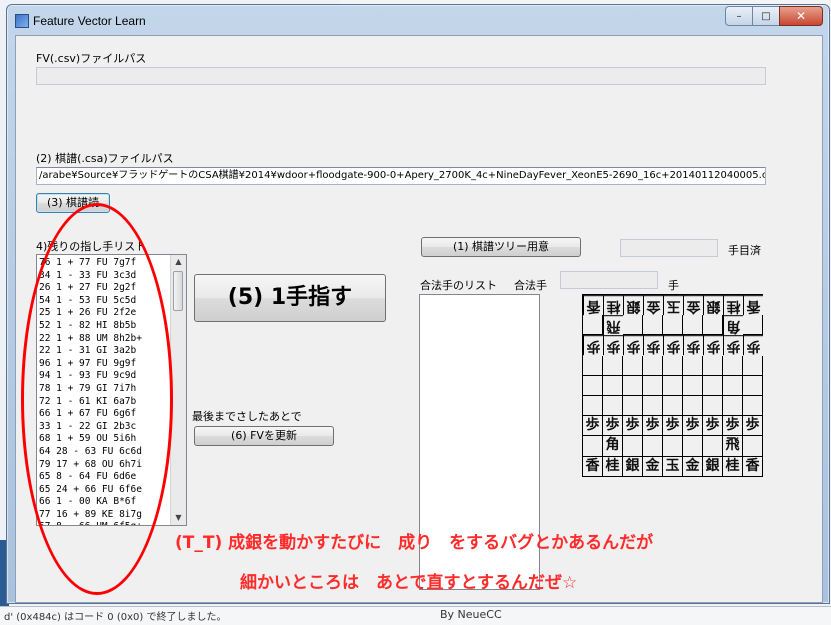  What do you see at coordinates (97, 399) in the screenshot?
I see `red-circle-annotation` at bounding box center [97, 399].